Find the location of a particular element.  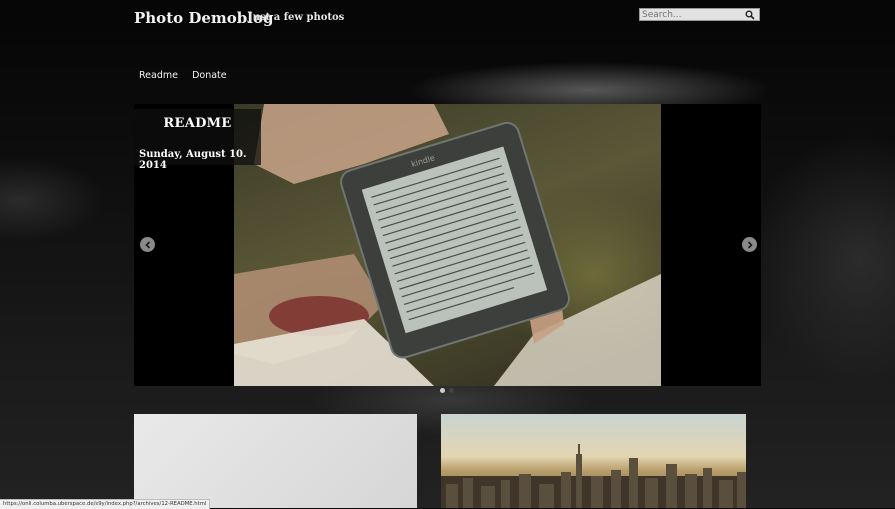

search-button is located at coordinates (750, 14).